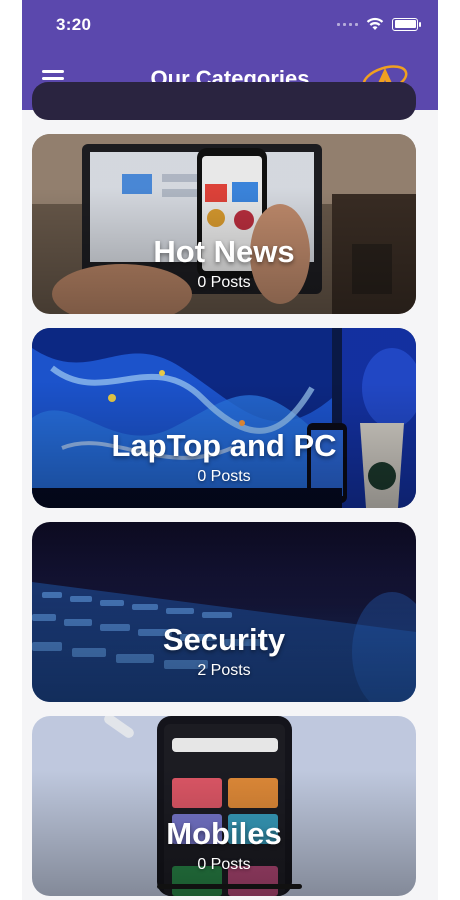  I want to click on category-name: Security, so click(224, 639).